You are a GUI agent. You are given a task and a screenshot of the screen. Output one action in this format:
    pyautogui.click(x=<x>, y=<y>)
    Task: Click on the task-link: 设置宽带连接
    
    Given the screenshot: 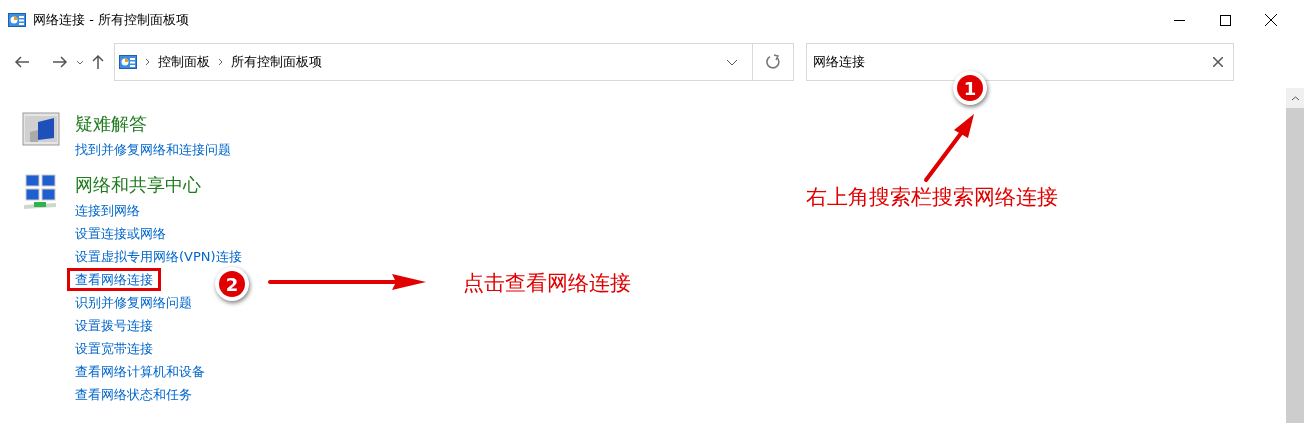 What is the action you would take?
    pyautogui.click(x=114, y=348)
    